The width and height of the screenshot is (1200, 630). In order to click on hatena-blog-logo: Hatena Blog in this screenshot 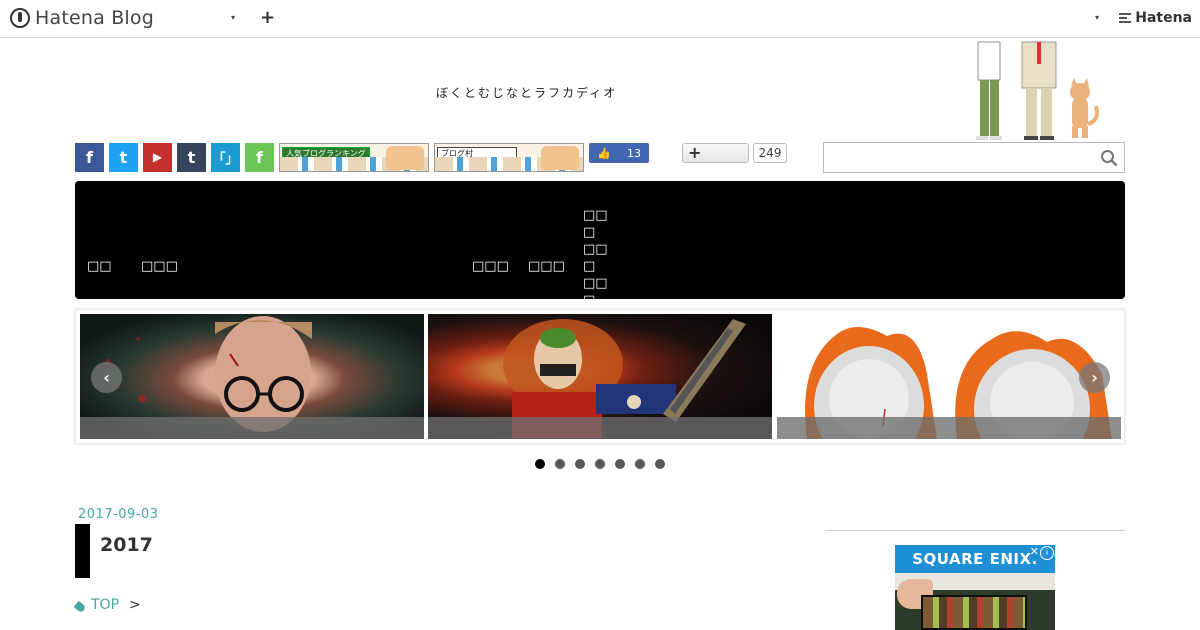, I will do `click(82, 18)`.